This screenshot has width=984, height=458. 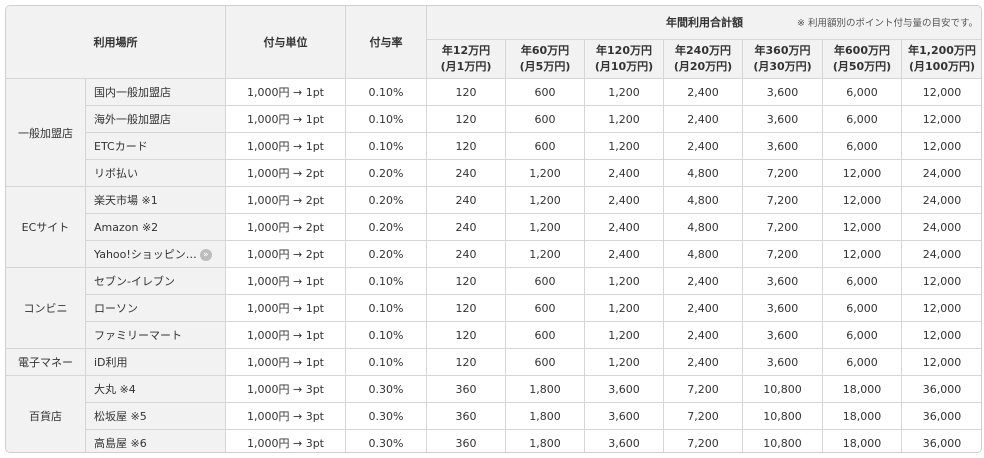 I want to click on header-amount-5: 年600万円 (月50万円), so click(x=862, y=59).